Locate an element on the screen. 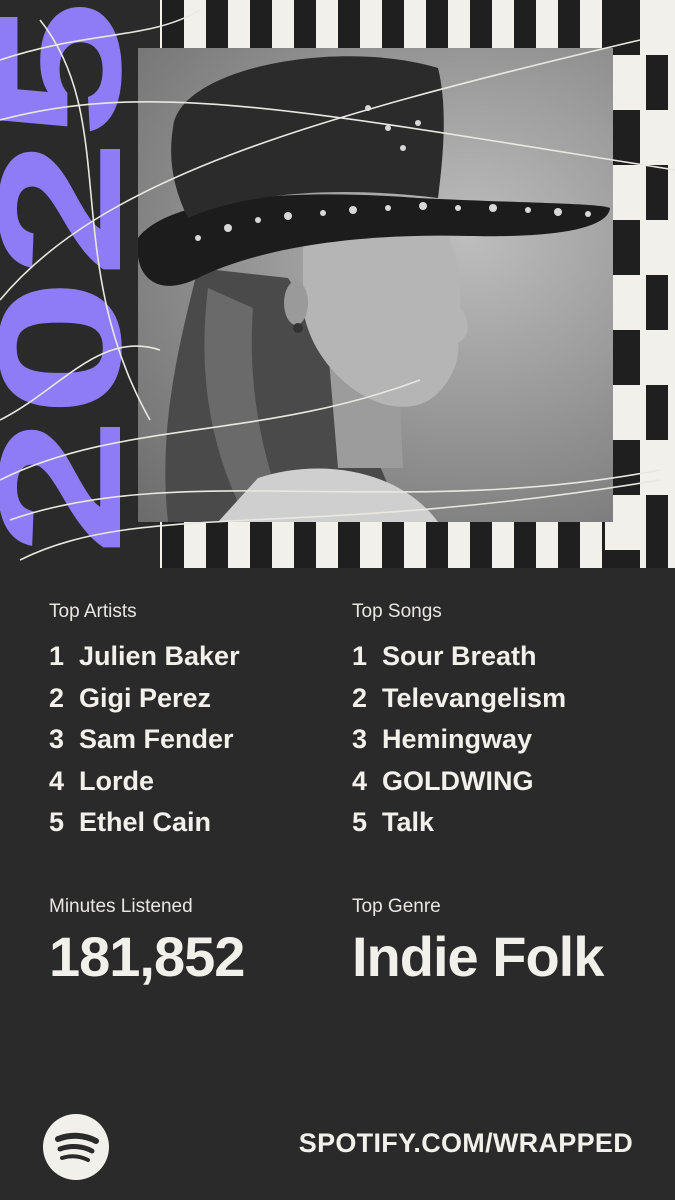 This screenshot has width=675, height=1200. top-artists-heading: Top Artists is located at coordinates (93, 611).